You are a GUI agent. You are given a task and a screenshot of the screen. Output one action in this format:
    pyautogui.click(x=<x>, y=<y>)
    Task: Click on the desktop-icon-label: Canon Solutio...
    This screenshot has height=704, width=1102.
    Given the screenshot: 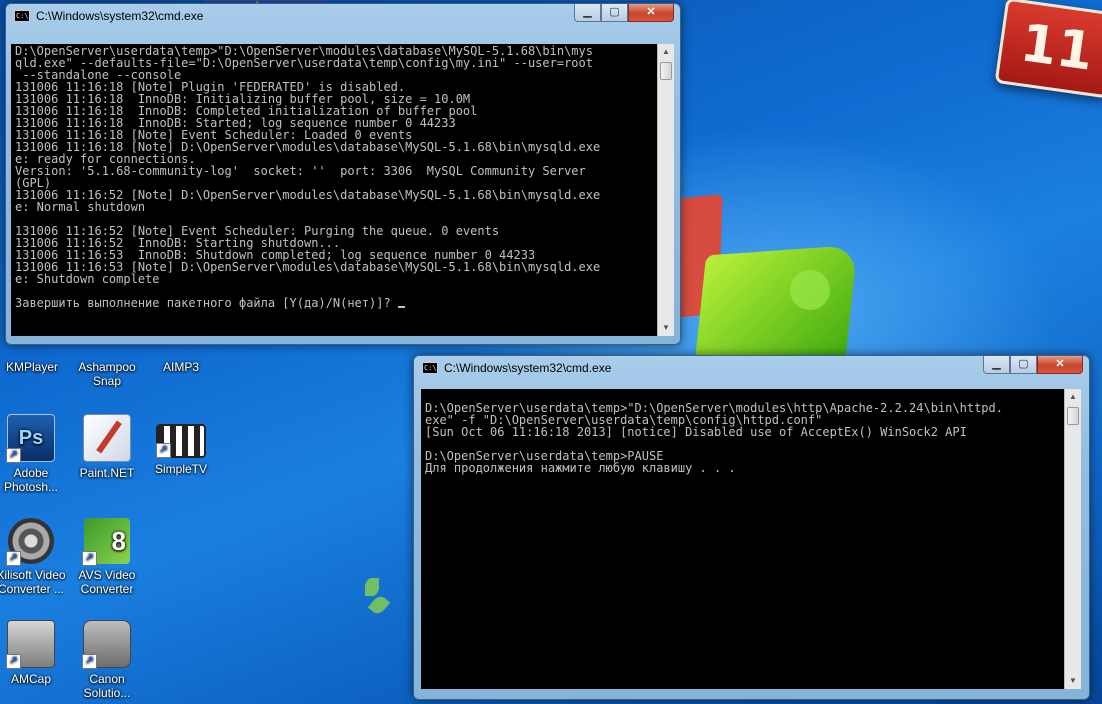 What is the action you would take?
    pyautogui.click(x=107, y=686)
    